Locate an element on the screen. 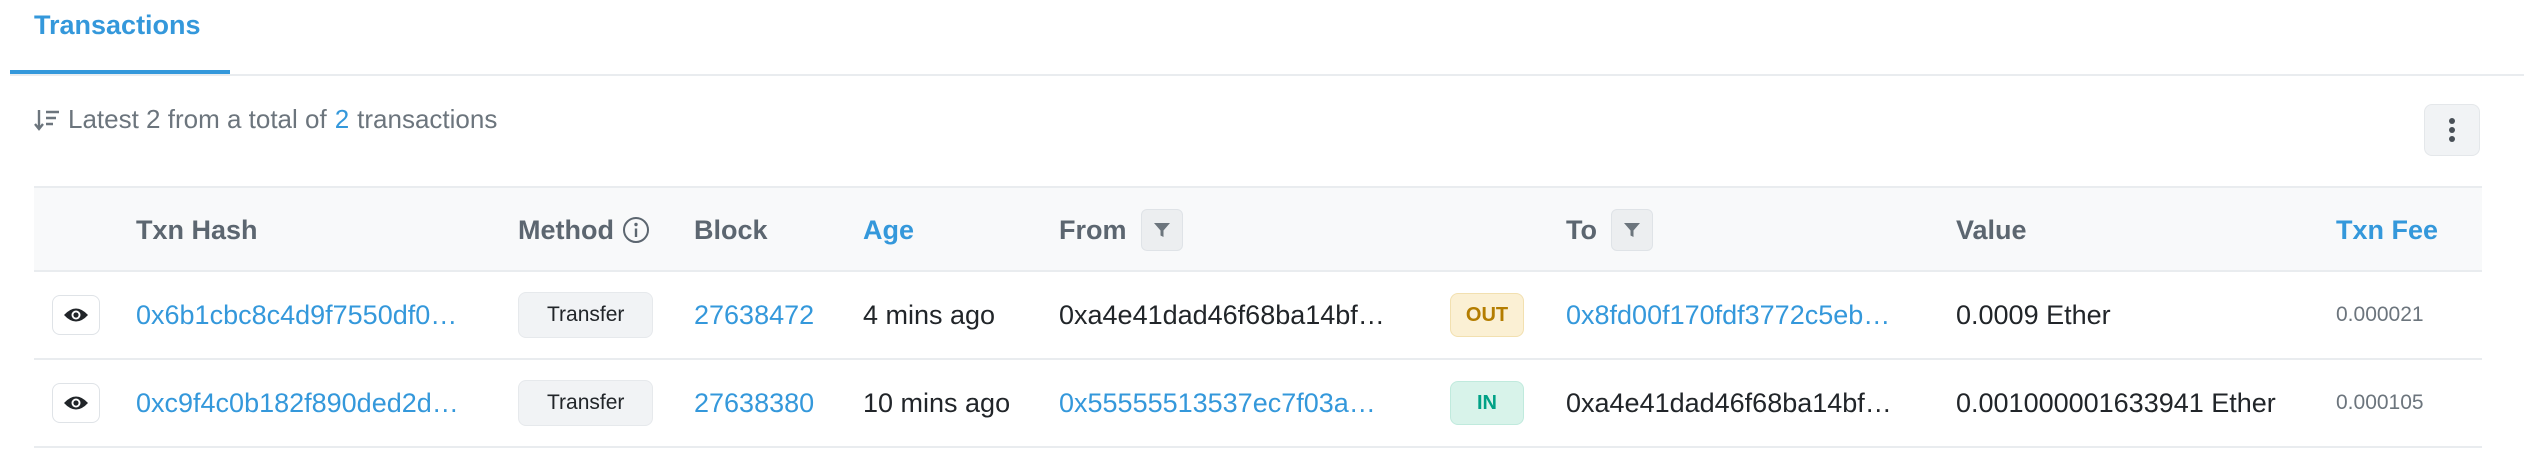  value-text: 0.001000001633941 Ether is located at coordinates (2116, 402).